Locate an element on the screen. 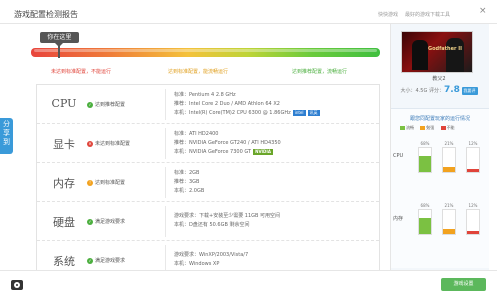  mine-text: 本机：Windows XP is located at coordinates (197, 264).